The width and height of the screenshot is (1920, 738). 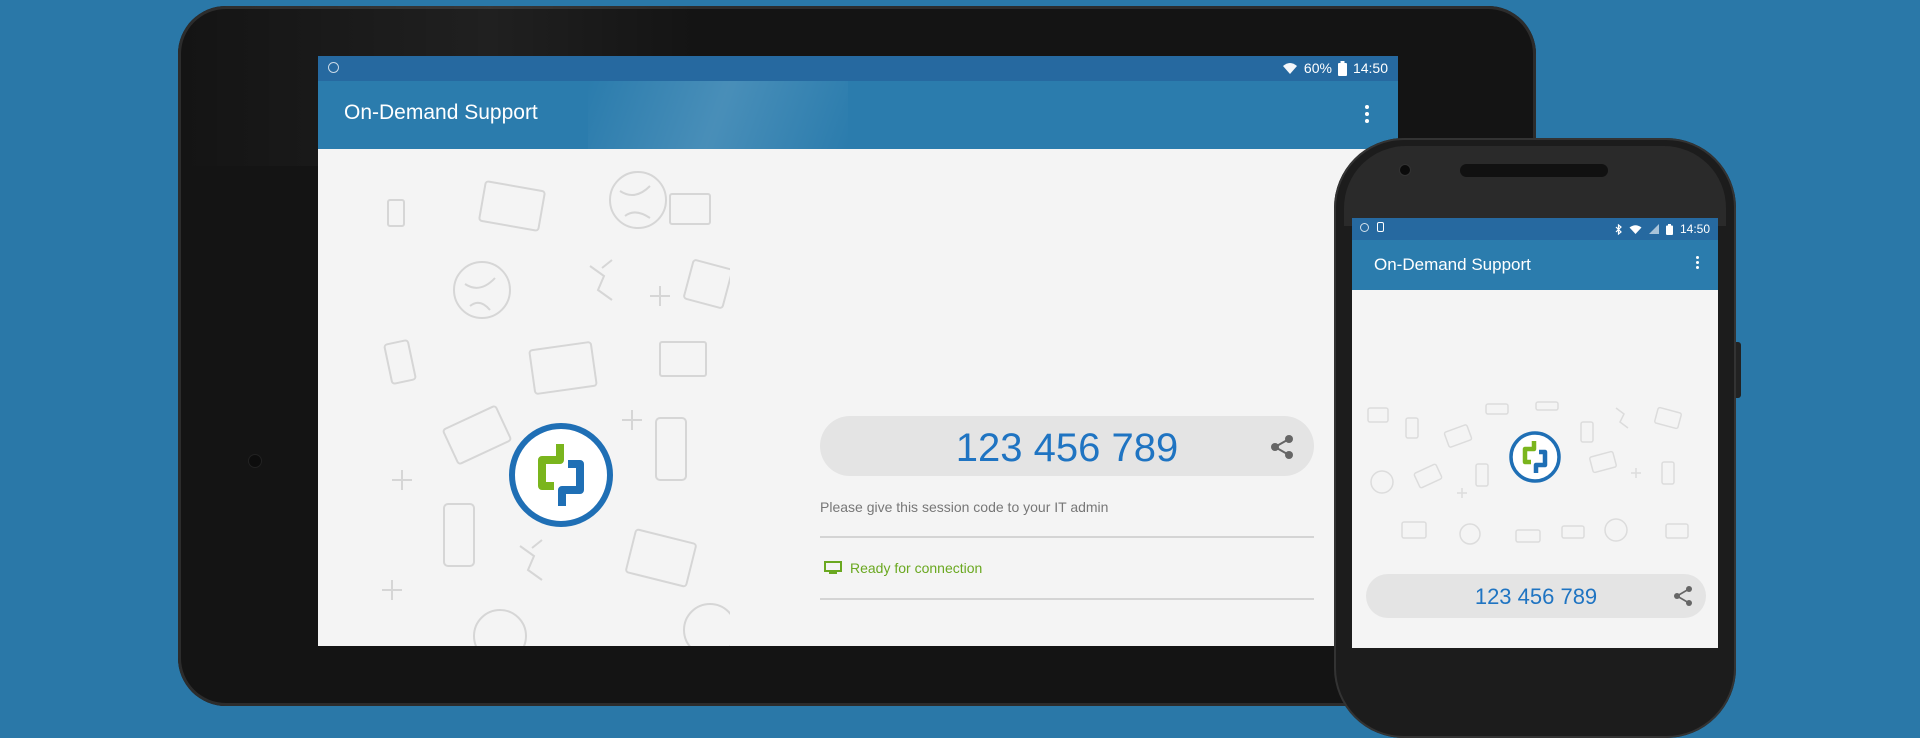 I want to click on phone-top-bezel, so click(x=1535, y=186).